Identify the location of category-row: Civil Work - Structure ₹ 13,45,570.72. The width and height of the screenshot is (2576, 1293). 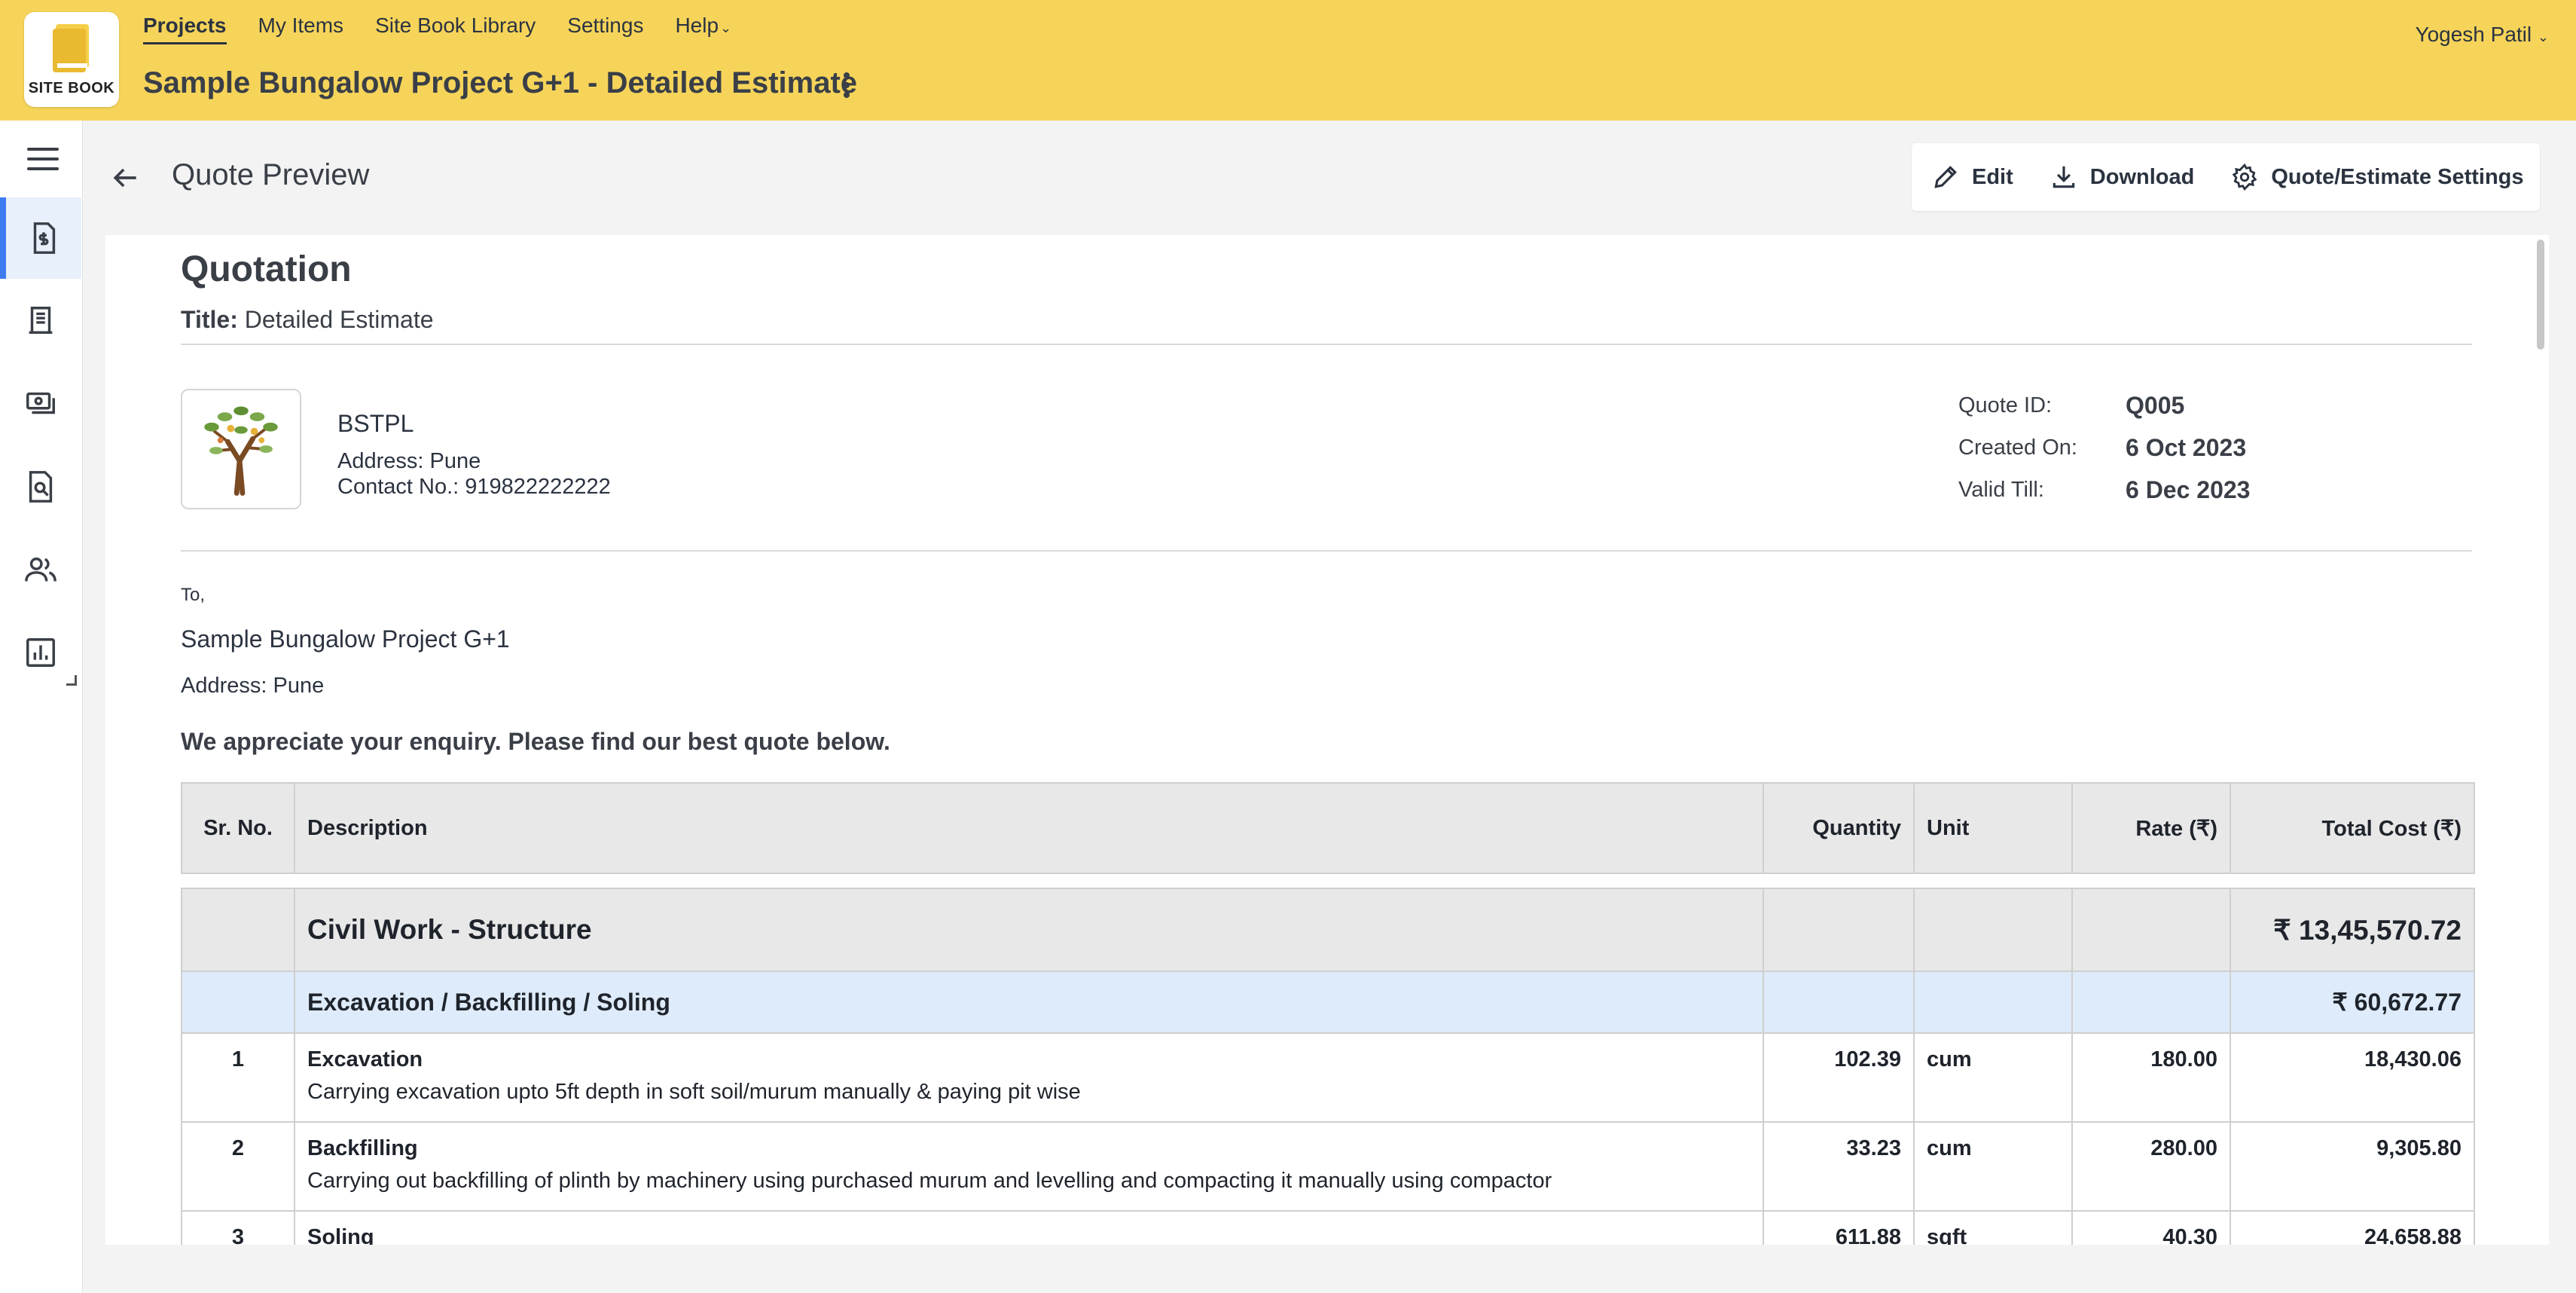
(1328, 930).